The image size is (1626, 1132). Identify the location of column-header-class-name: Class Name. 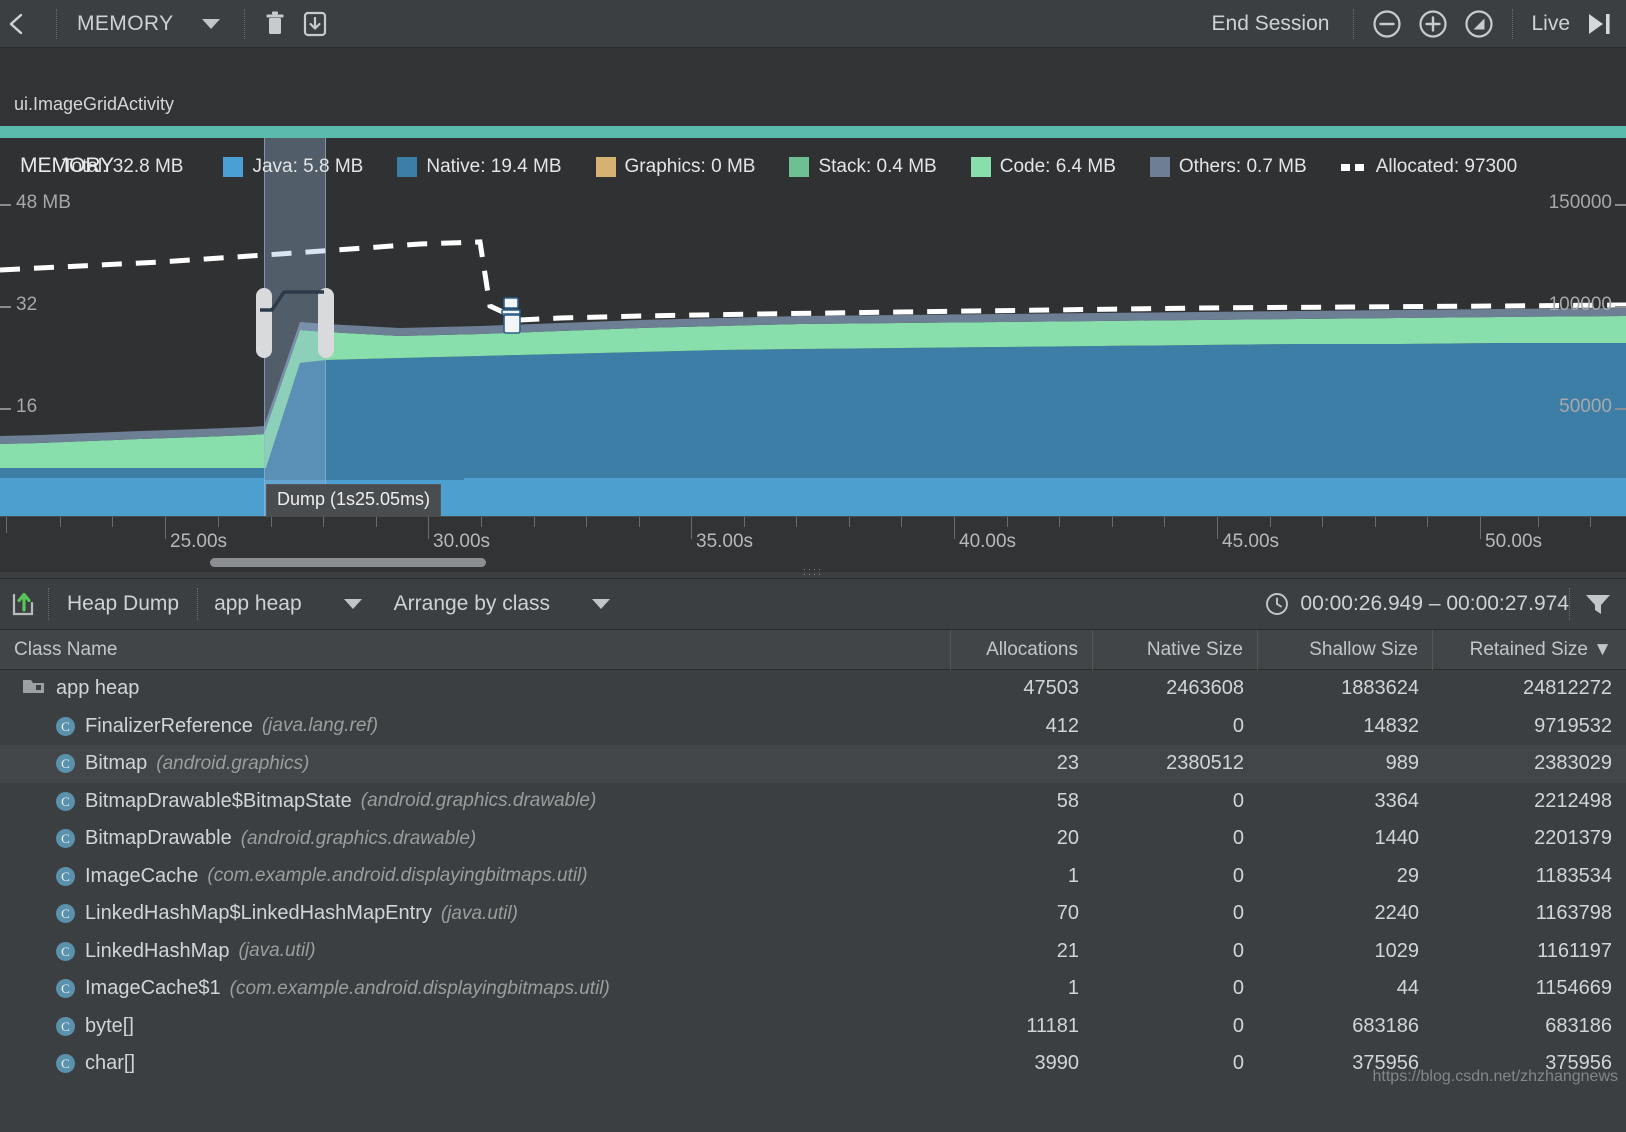
(475, 649).